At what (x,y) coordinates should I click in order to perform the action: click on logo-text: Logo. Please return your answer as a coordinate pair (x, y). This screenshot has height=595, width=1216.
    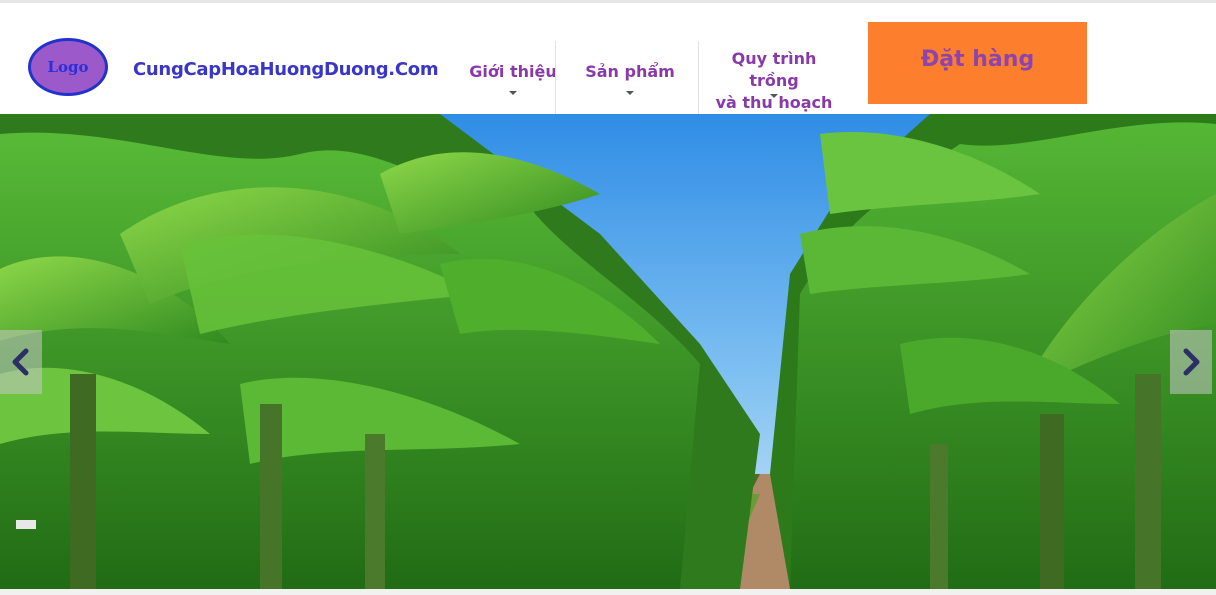
    Looking at the image, I should click on (68, 67).